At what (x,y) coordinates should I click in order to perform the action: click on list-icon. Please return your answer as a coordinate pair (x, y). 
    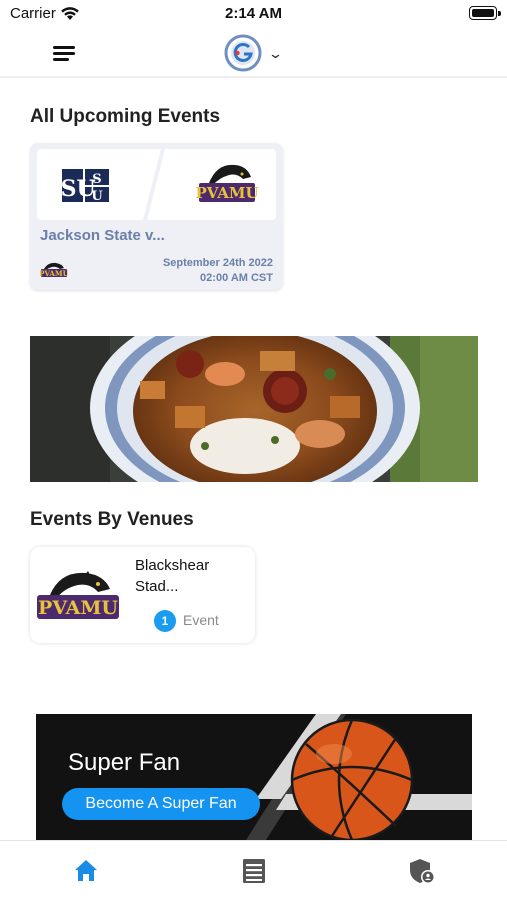
    Looking at the image, I should click on (254, 871).